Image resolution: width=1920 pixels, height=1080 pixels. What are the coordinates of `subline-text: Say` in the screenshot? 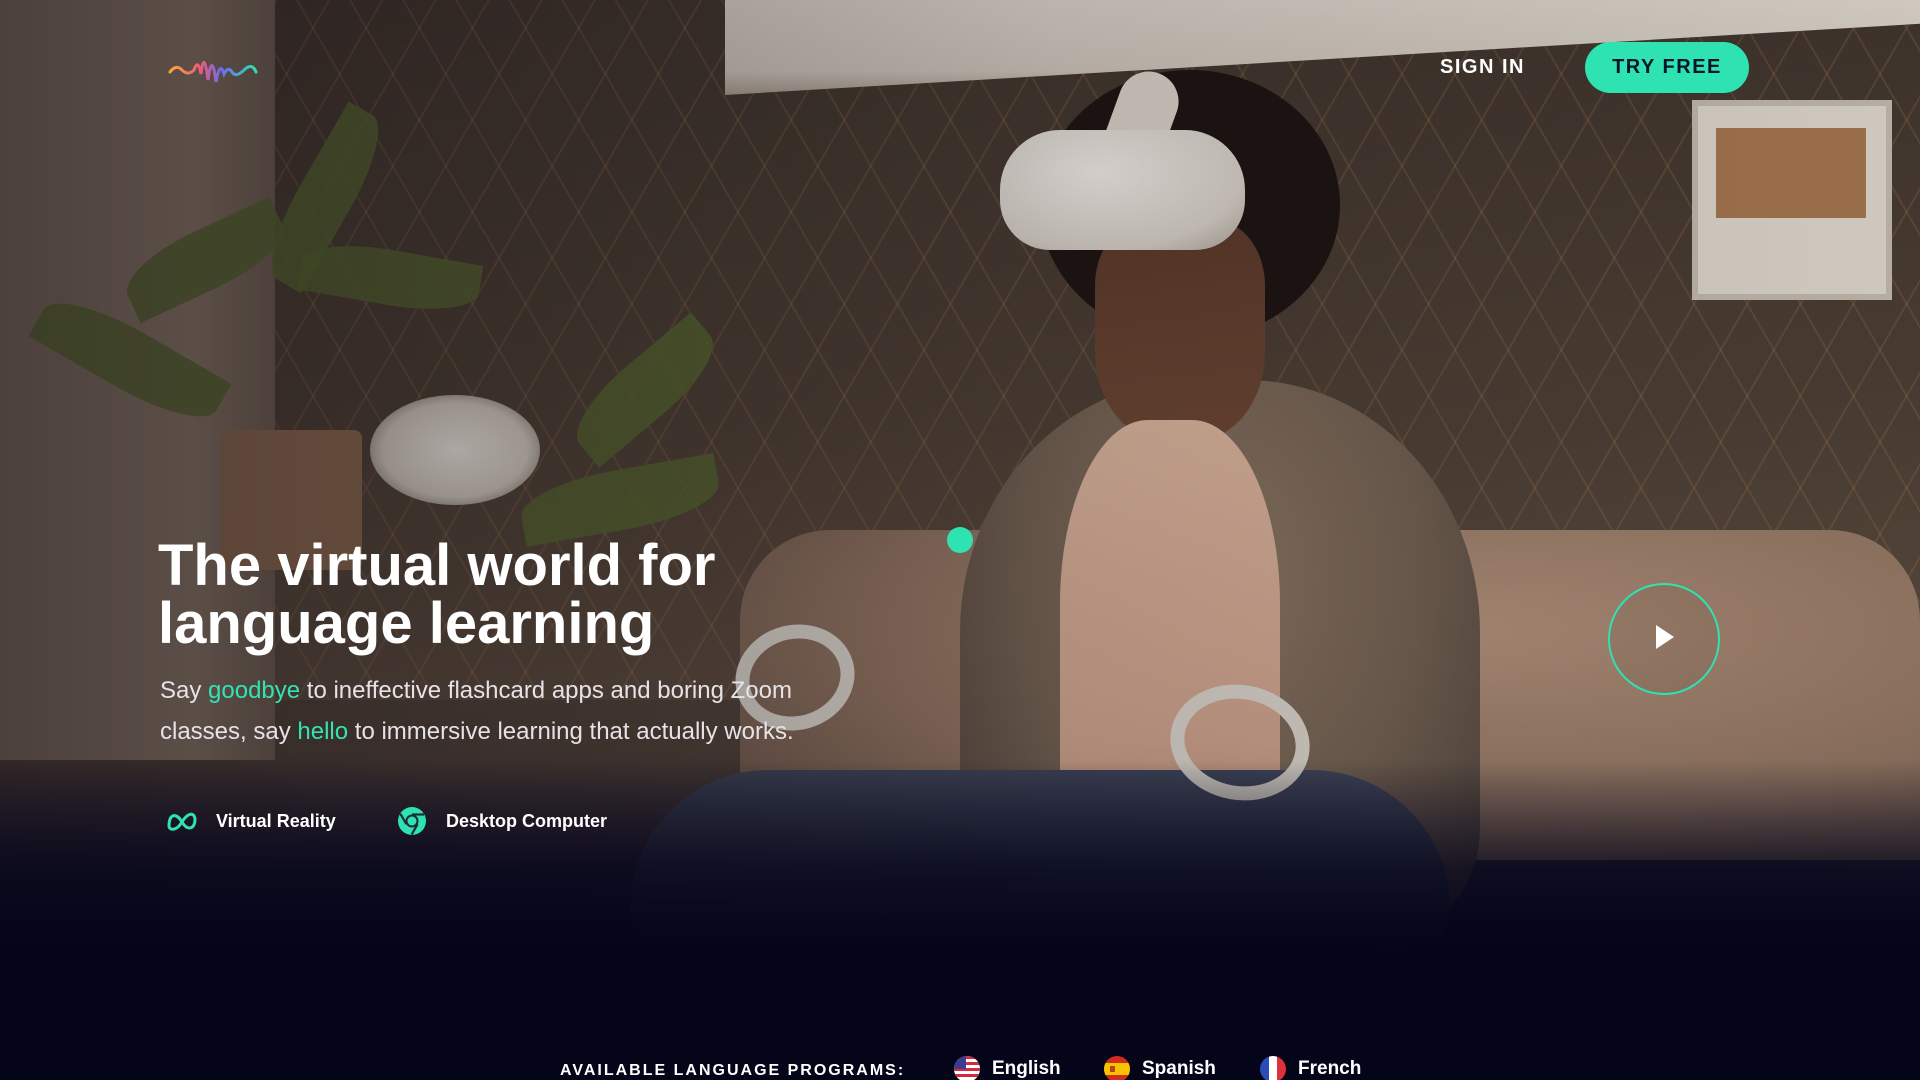 It's located at (184, 690).